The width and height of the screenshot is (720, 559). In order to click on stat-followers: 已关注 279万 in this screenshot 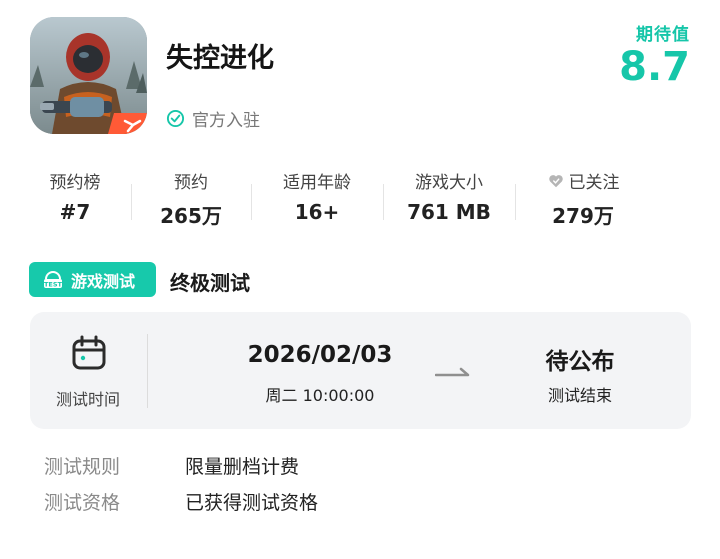, I will do `click(583, 198)`.